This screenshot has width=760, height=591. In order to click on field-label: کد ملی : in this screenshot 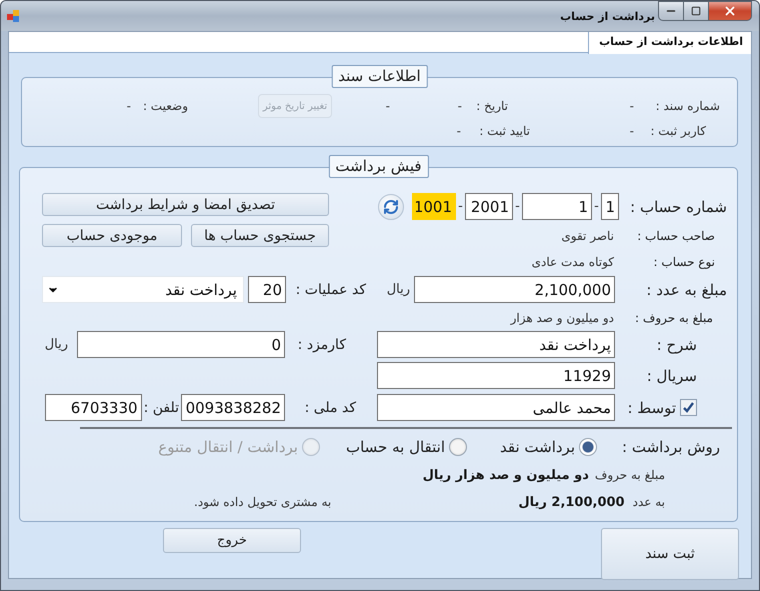, I will do `click(330, 408)`.